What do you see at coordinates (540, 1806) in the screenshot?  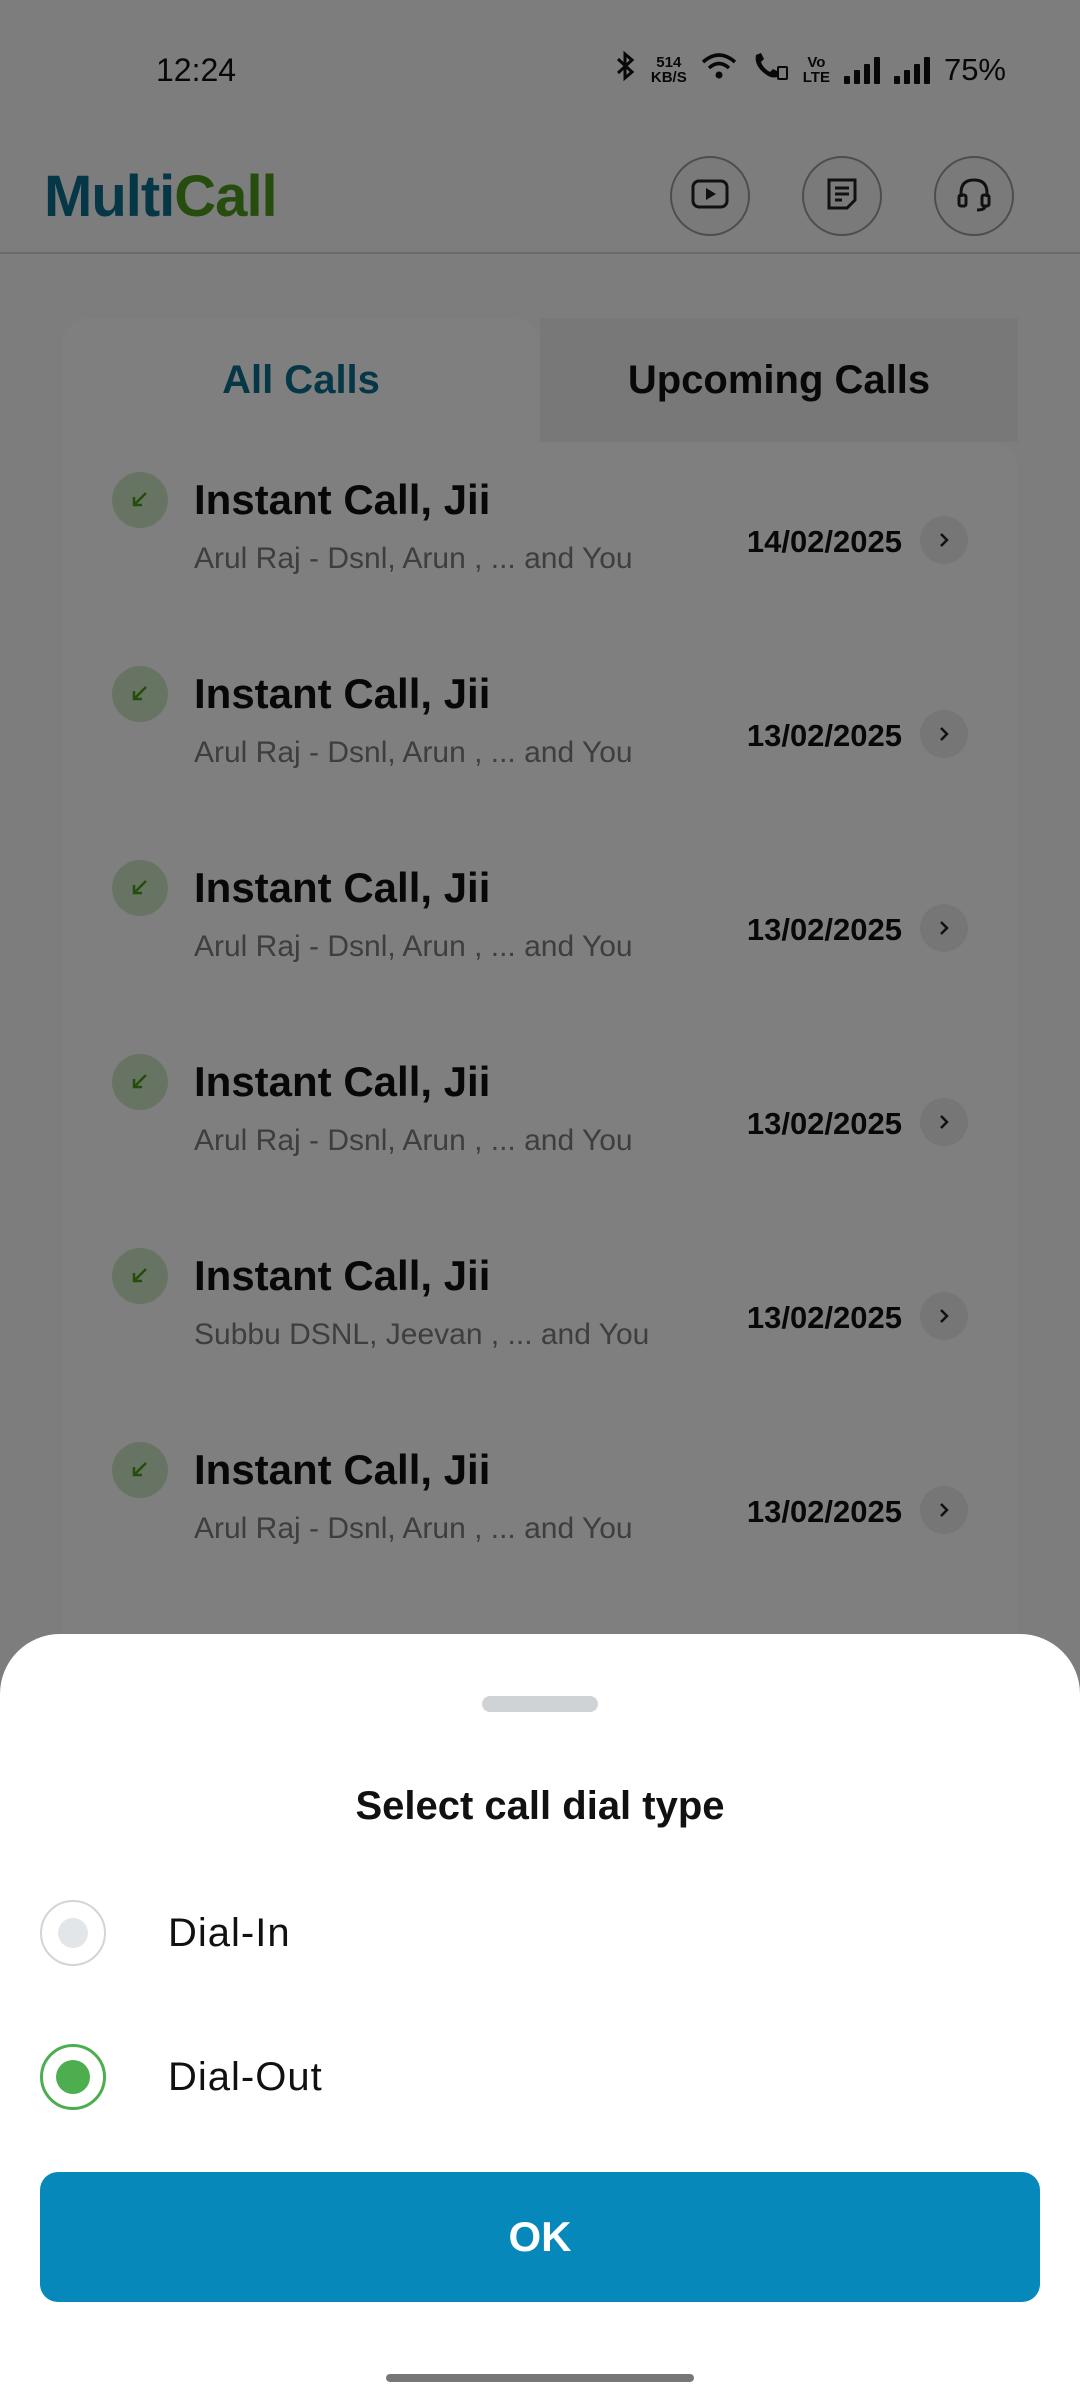 I see `sheet-title: Select call dial type` at bounding box center [540, 1806].